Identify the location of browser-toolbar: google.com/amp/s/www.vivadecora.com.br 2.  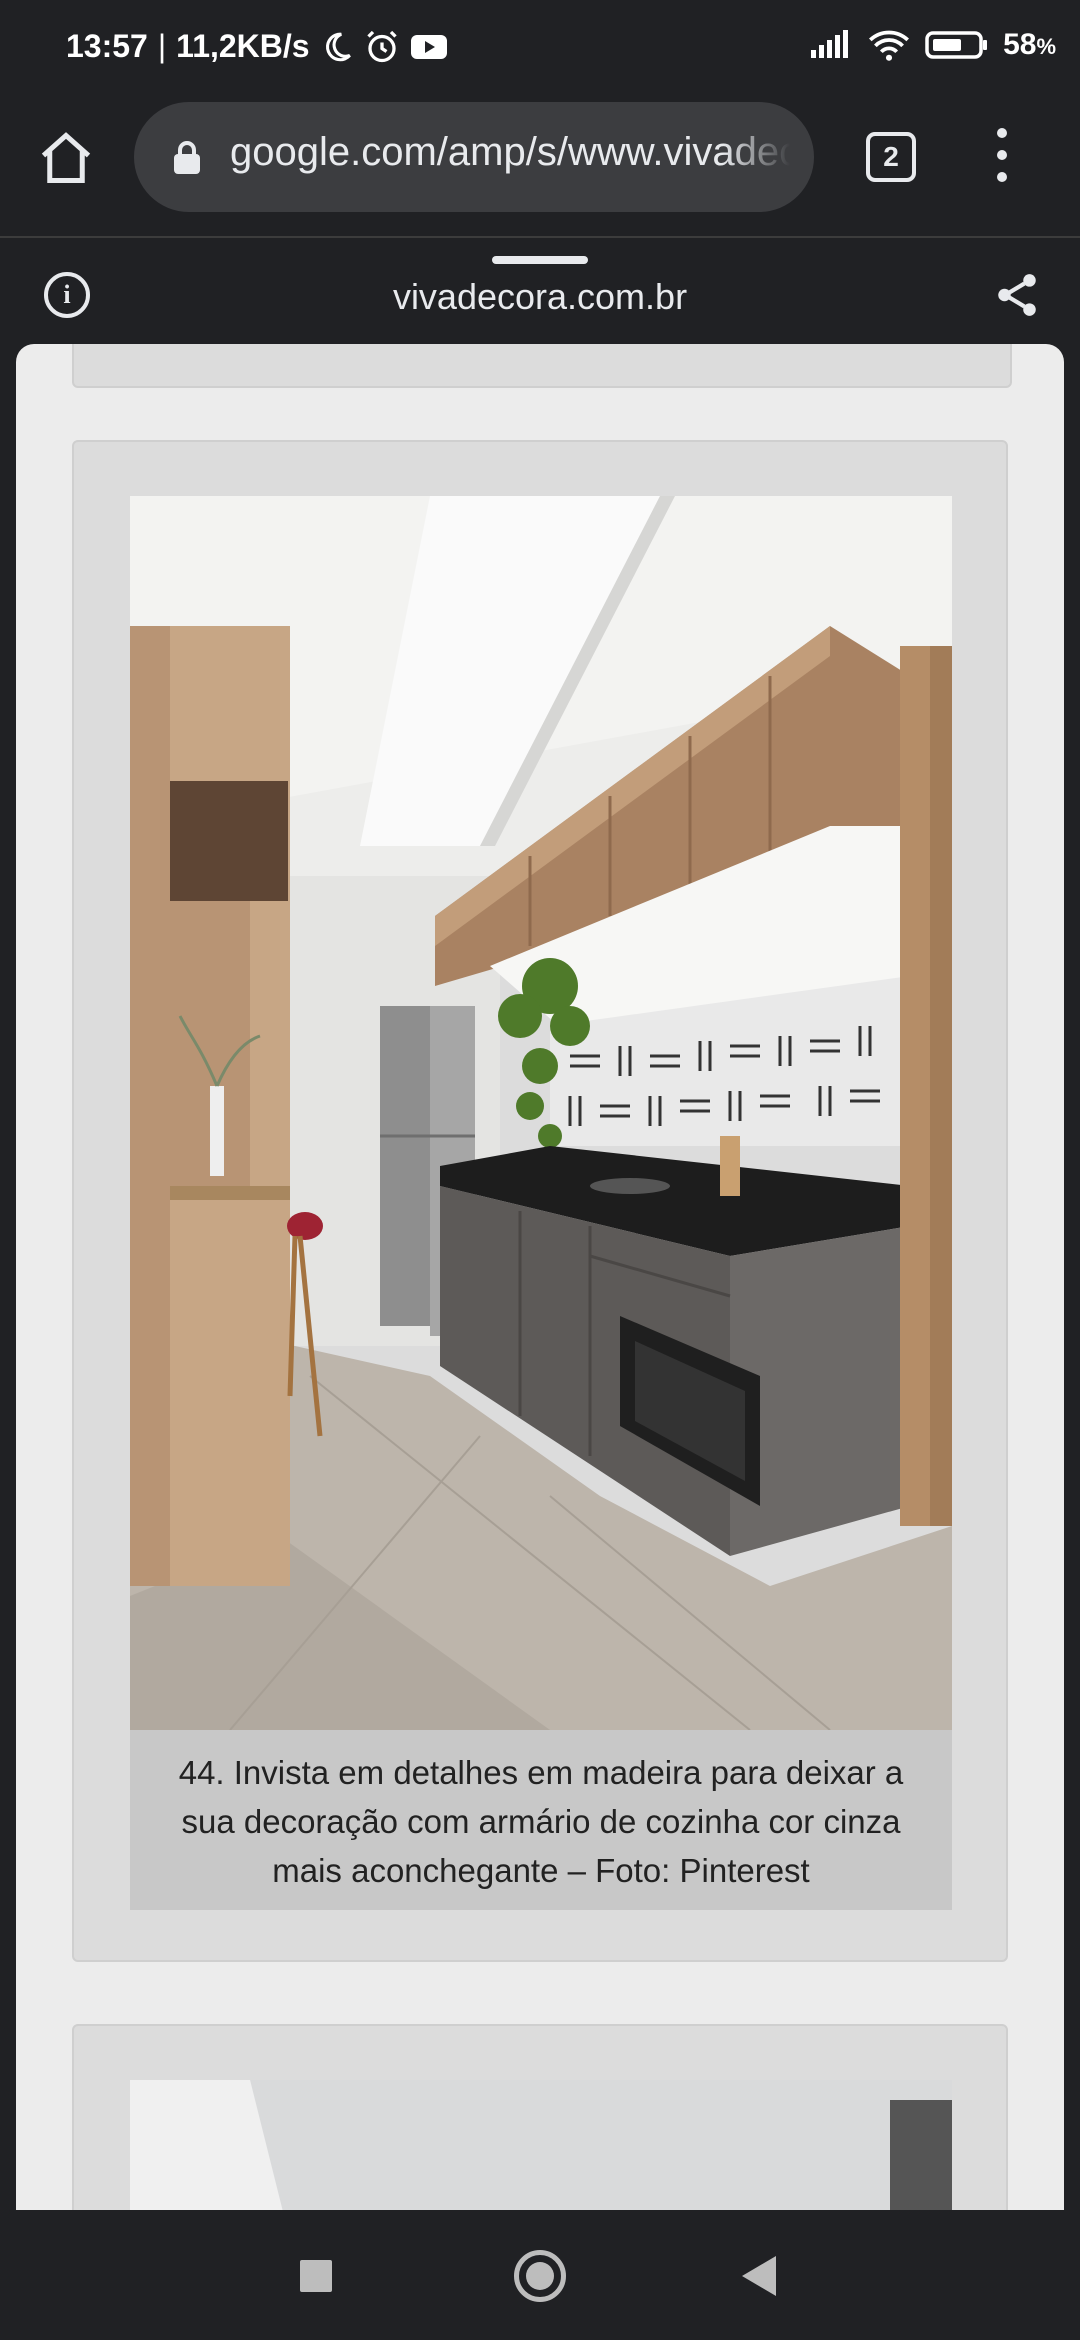
(540, 168).